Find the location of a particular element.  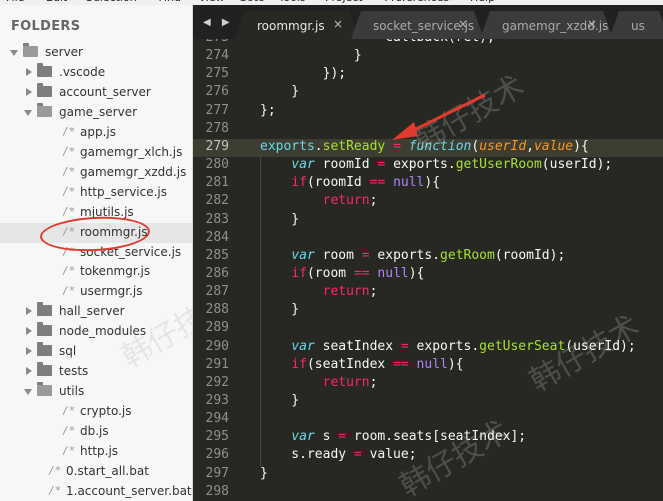

tree-folder: .vscode is located at coordinates (96, 72).